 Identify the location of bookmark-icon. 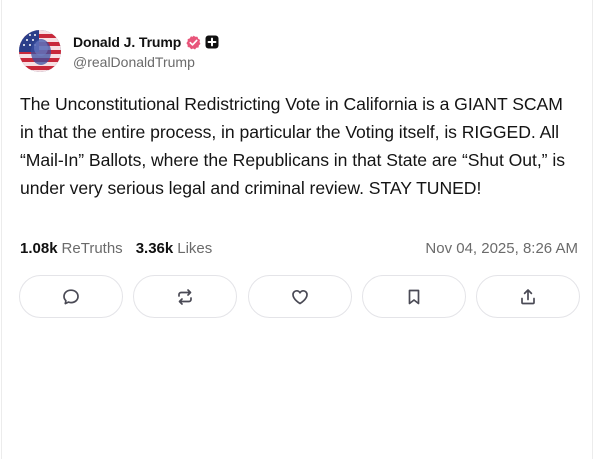
(414, 296).